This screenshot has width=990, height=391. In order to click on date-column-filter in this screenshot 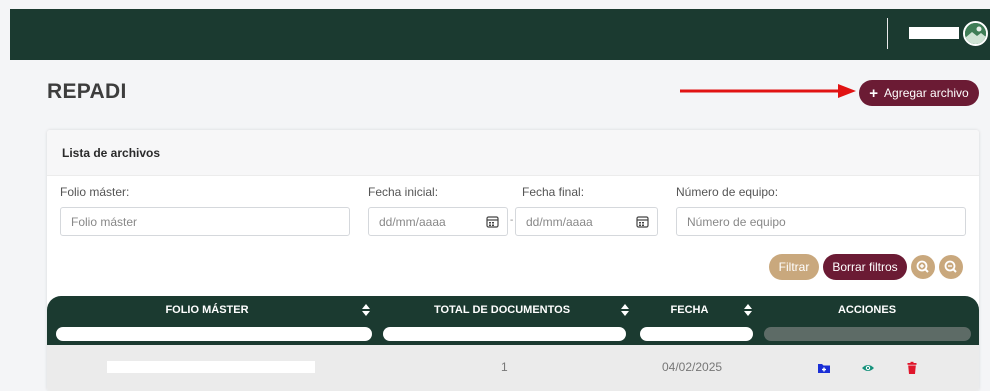, I will do `click(696, 334)`.